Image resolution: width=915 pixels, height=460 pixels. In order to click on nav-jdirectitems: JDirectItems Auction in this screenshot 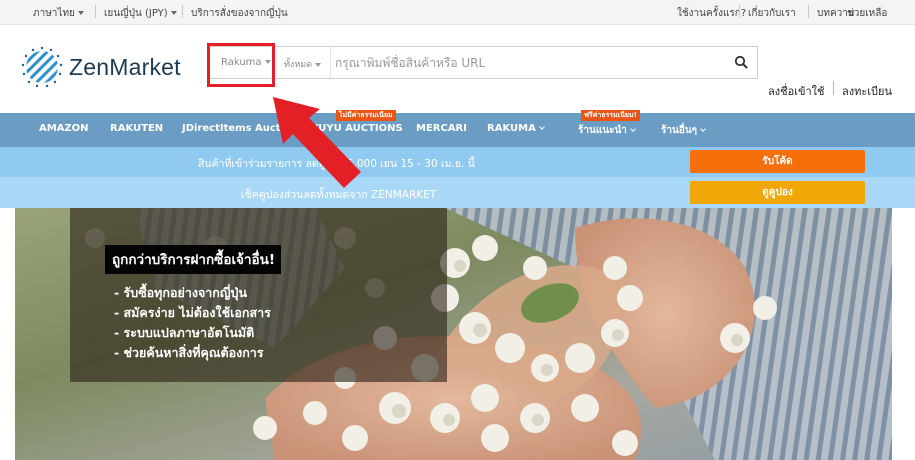, I will do `click(240, 128)`.